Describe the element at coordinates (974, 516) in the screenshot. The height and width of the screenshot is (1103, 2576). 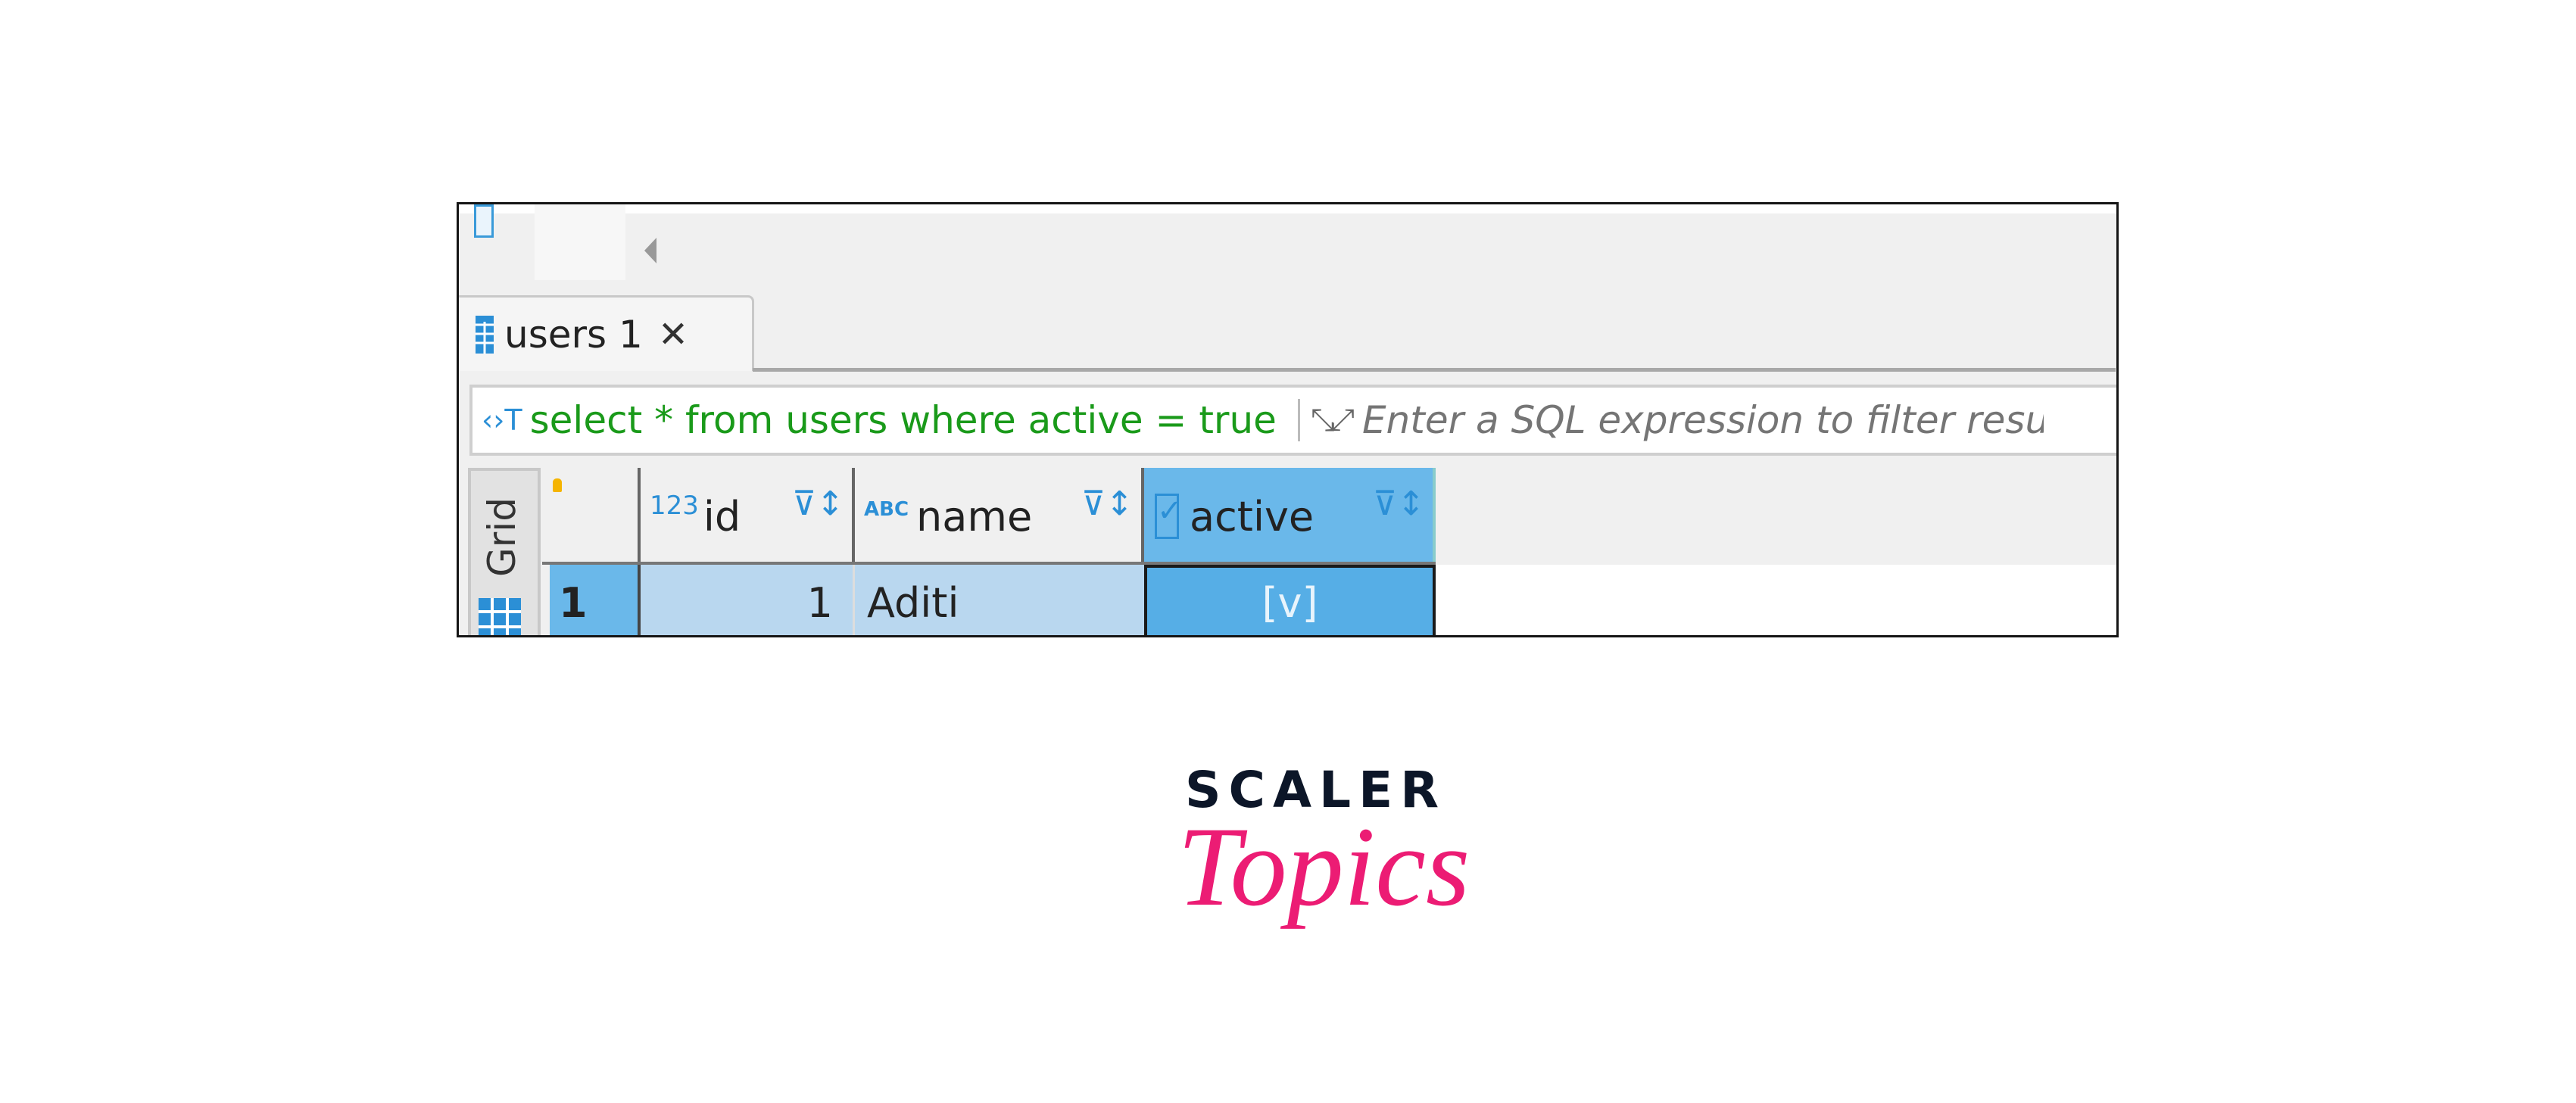
I see `column-label: name` at that location.